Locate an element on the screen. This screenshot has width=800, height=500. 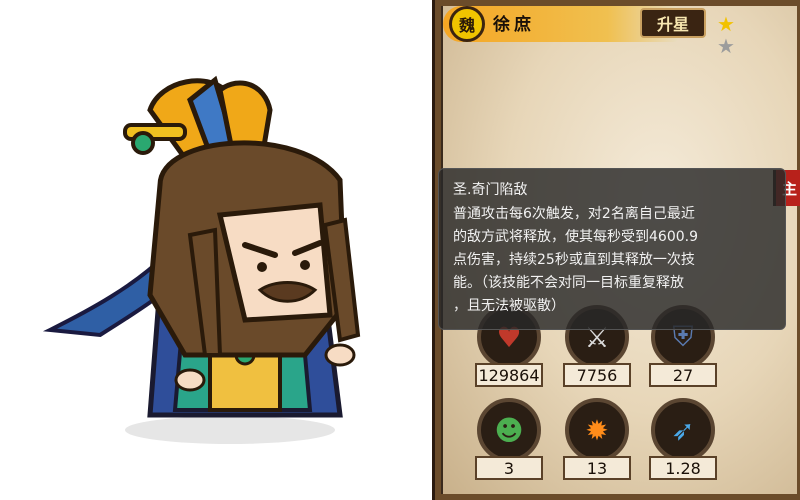
upgrade-star-button: 升星 is located at coordinates (673, 23).